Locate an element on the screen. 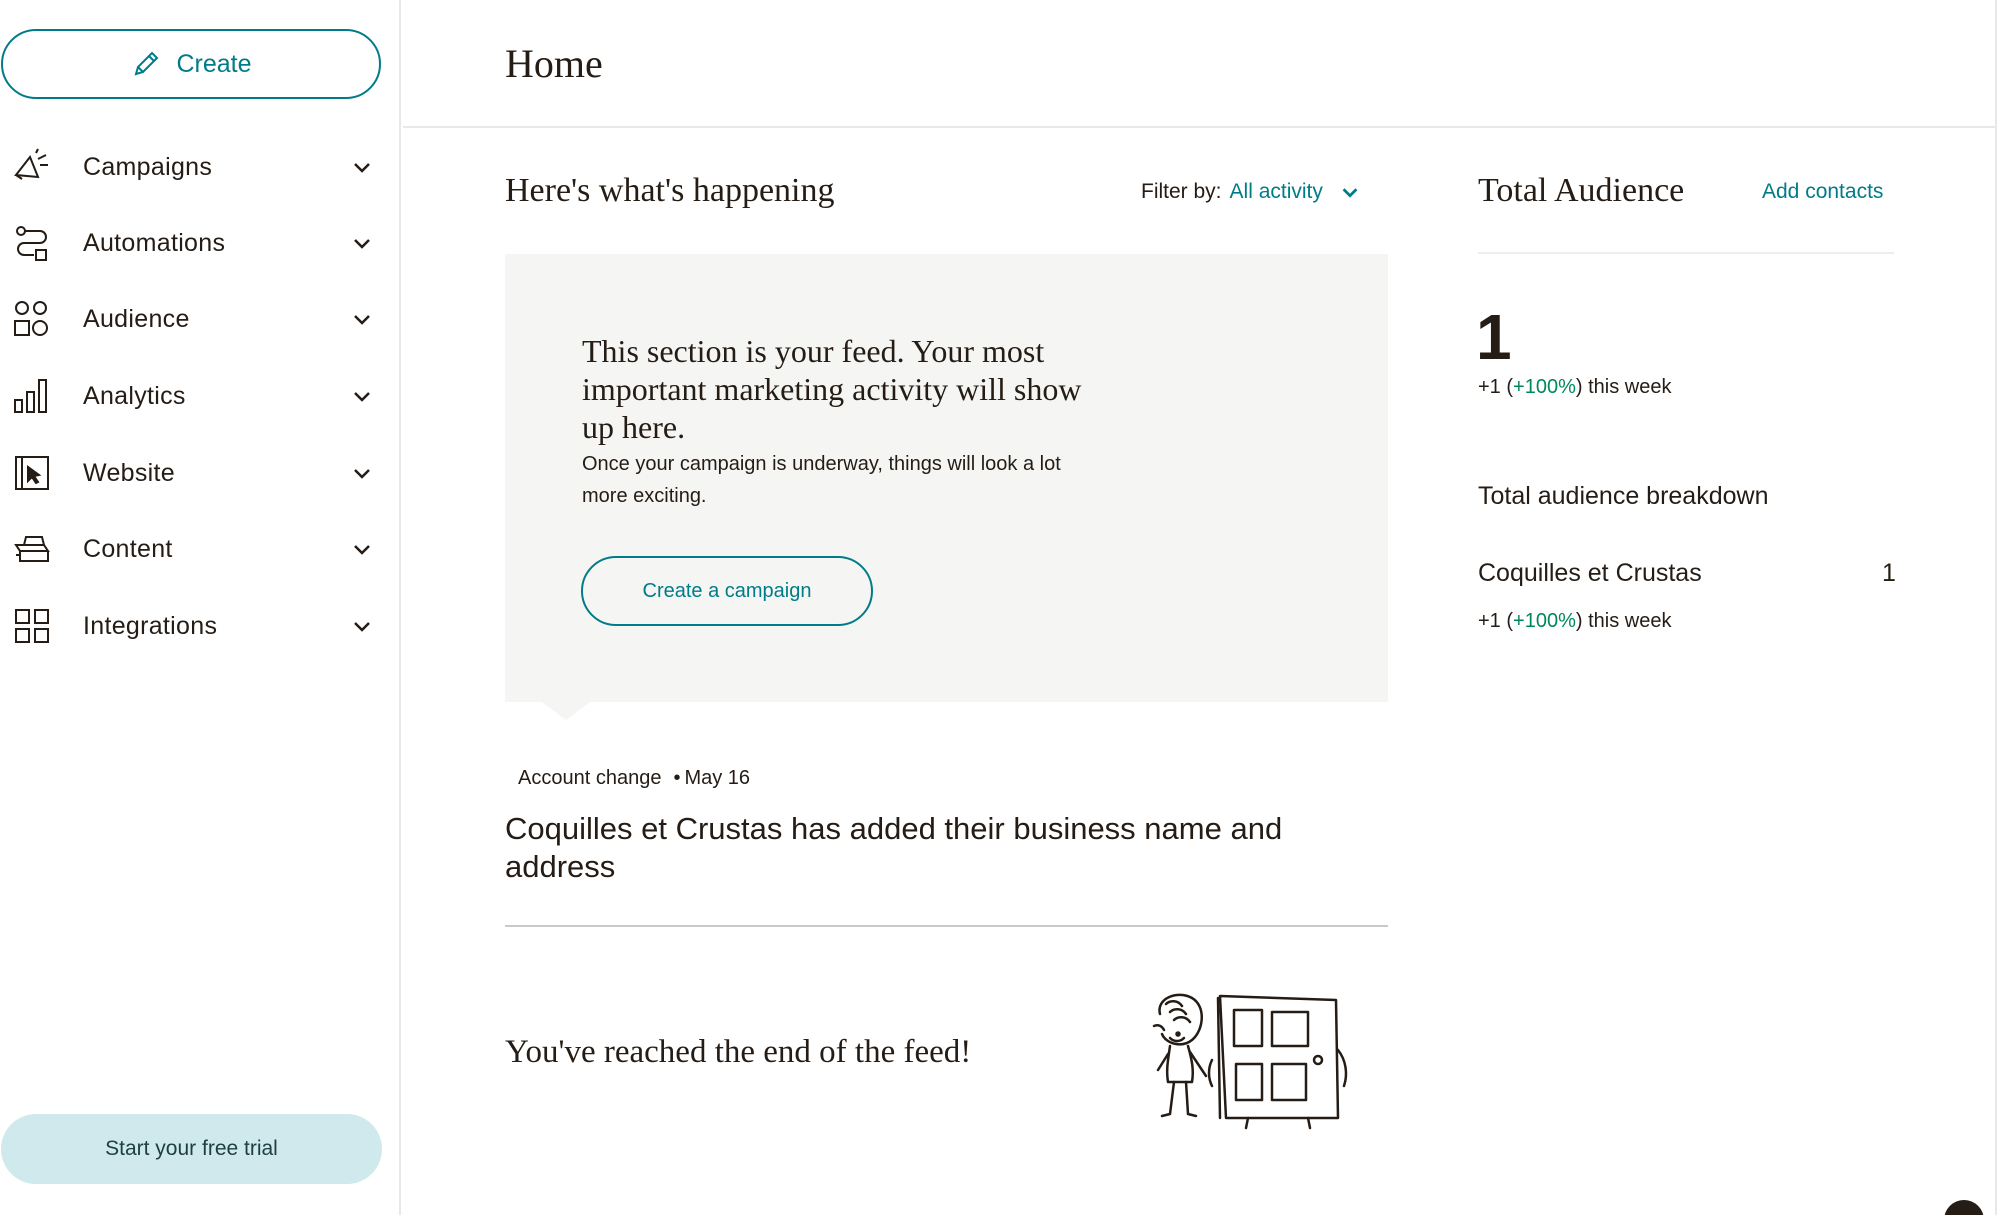 This screenshot has height=1215, width=2000. sidebar-item-analytics: Analytics is located at coordinates (195, 396).